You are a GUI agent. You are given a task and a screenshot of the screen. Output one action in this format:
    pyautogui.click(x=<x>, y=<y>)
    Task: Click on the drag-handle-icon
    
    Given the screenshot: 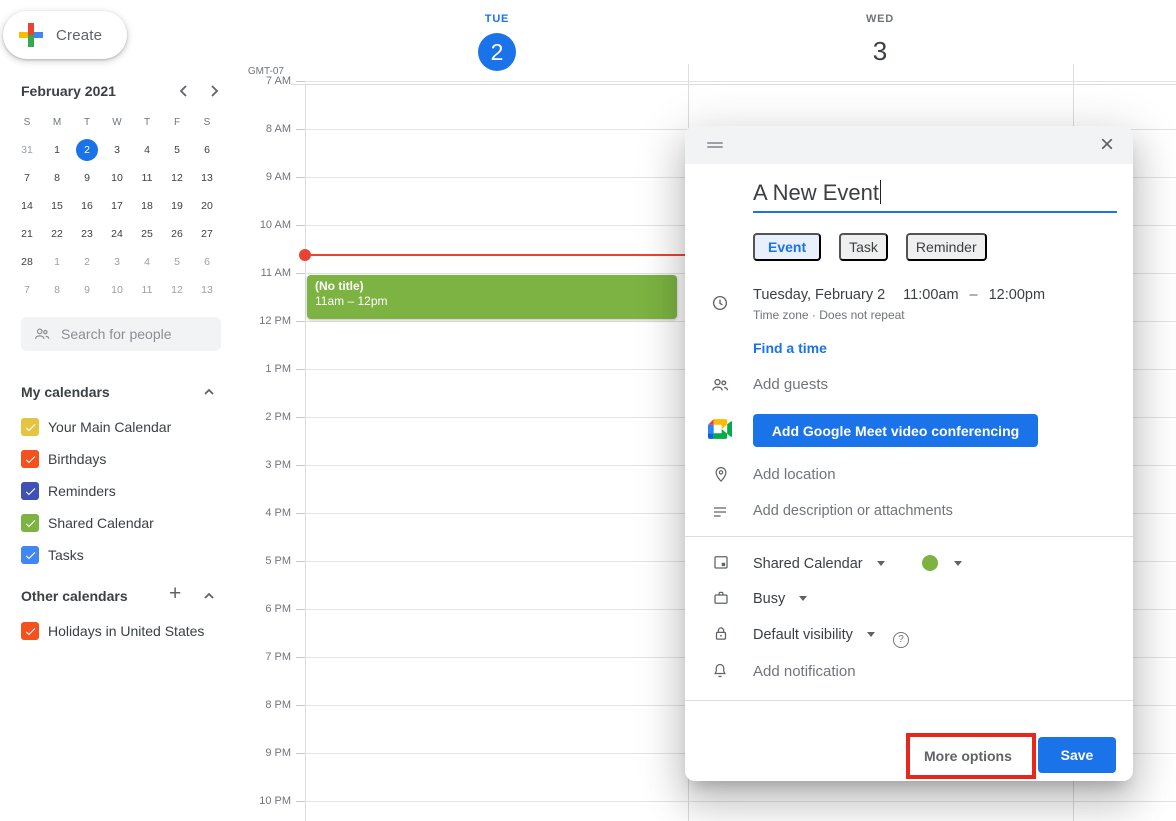 What is the action you would take?
    pyautogui.click(x=715, y=147)
    